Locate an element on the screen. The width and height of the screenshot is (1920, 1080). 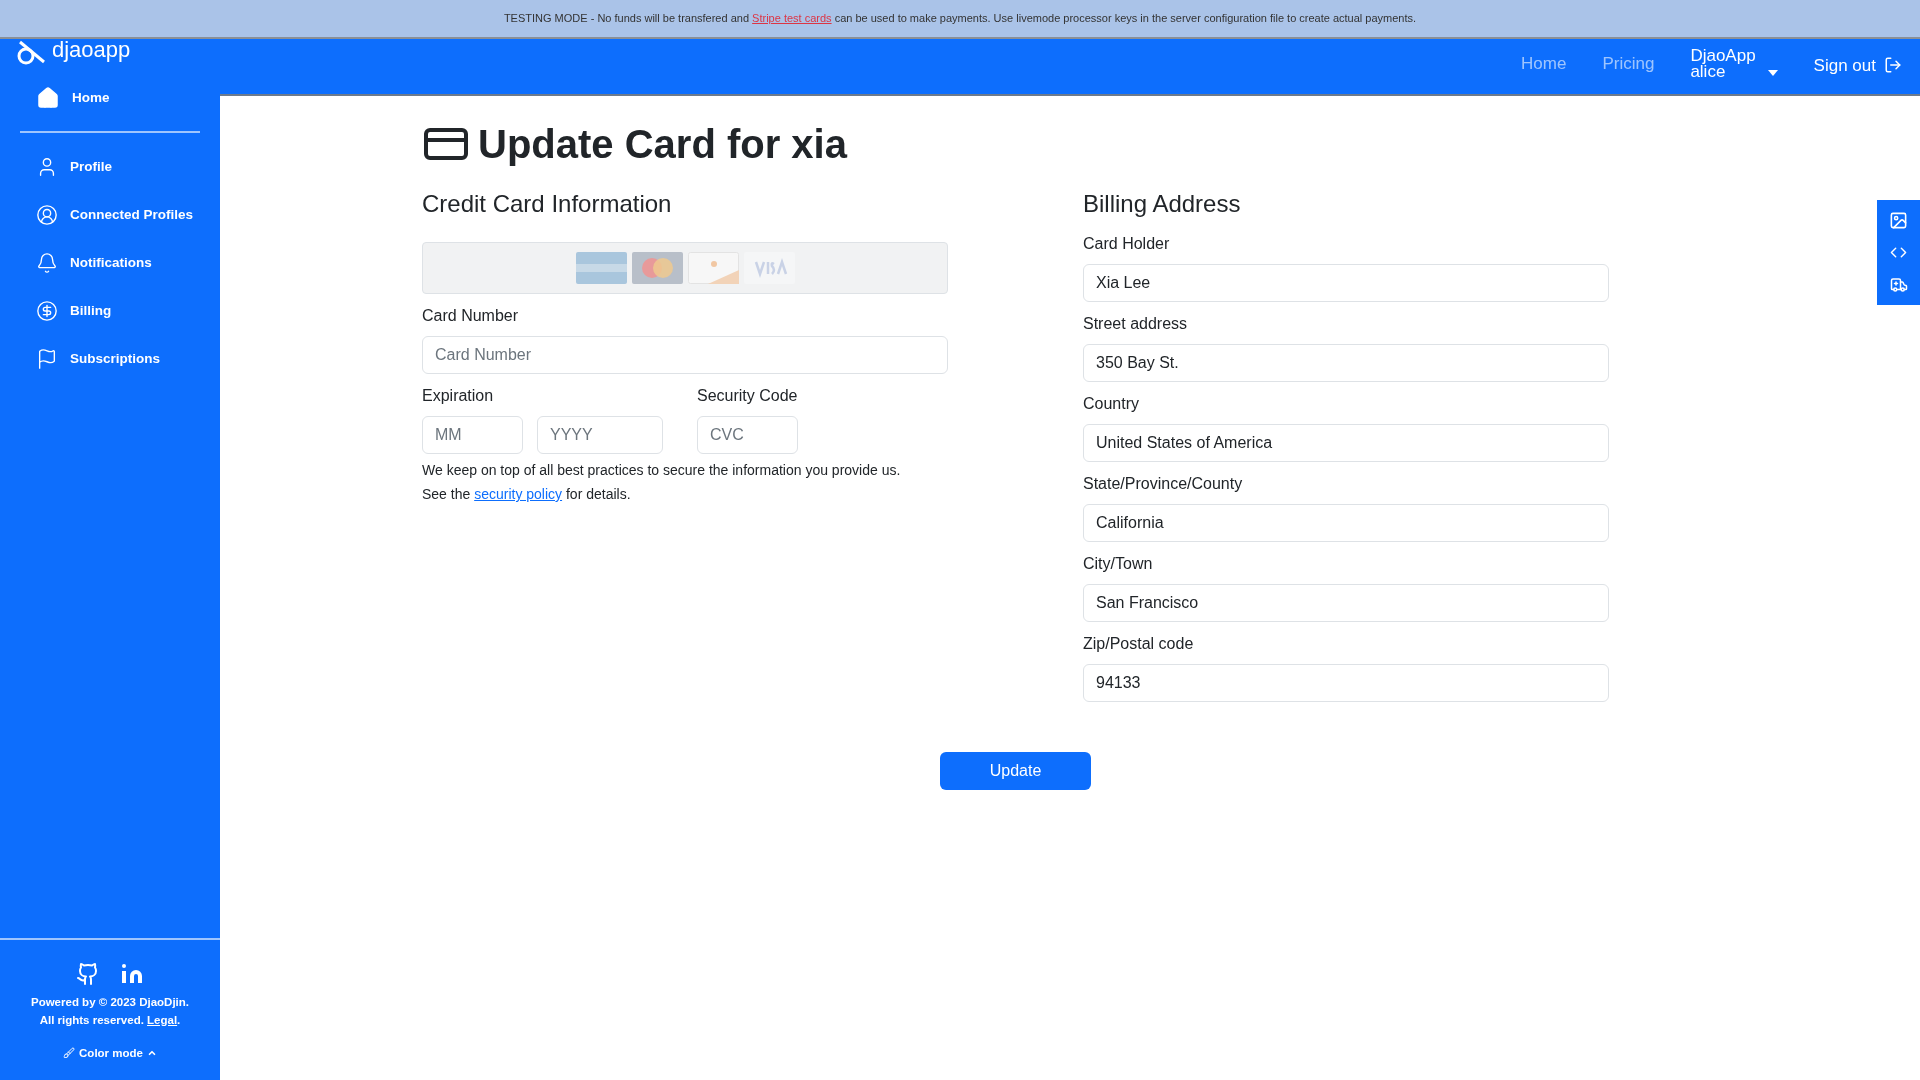
address-field: San Francisco is located at coordinates (1346, 603).